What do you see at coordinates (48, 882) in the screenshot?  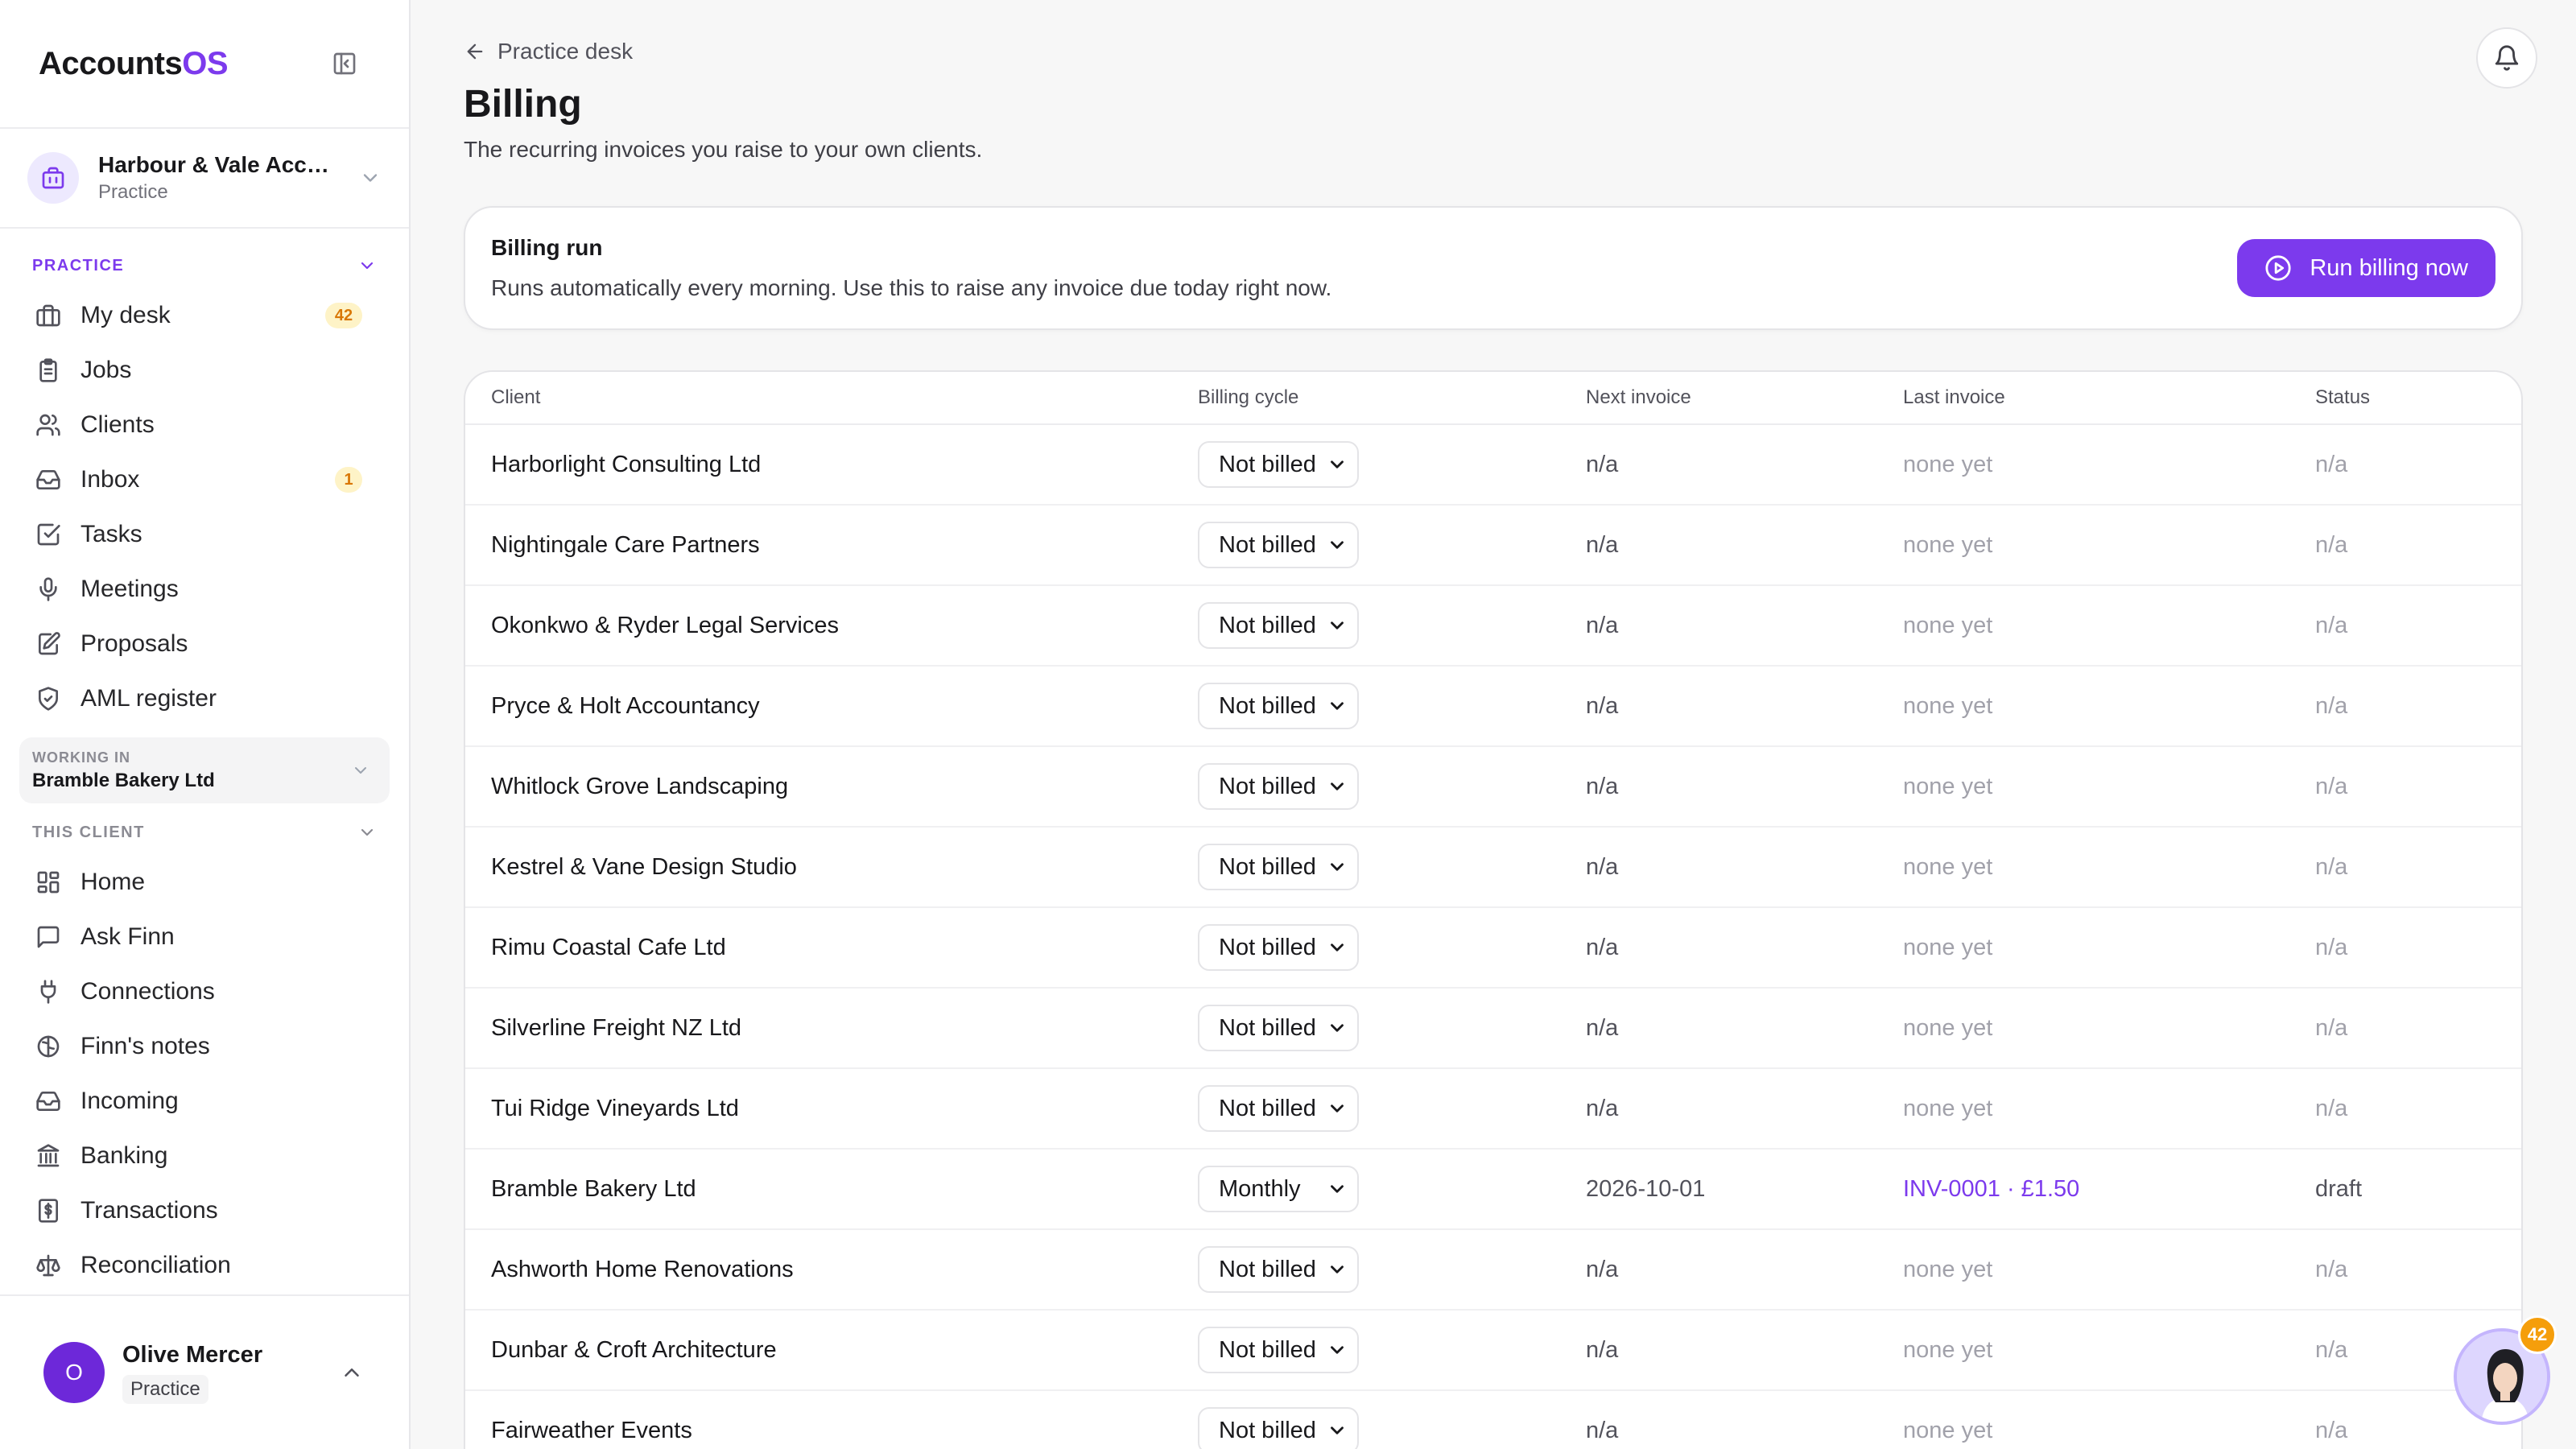 I see `grid-icon` at bounding box center [48, 882].